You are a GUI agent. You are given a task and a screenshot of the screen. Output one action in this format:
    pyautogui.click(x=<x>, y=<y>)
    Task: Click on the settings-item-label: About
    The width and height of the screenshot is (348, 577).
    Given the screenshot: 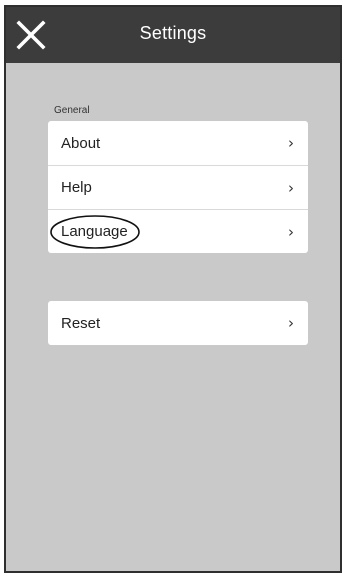 What is the action you would take?
    pyautogui.click(x=81, y=143)
    